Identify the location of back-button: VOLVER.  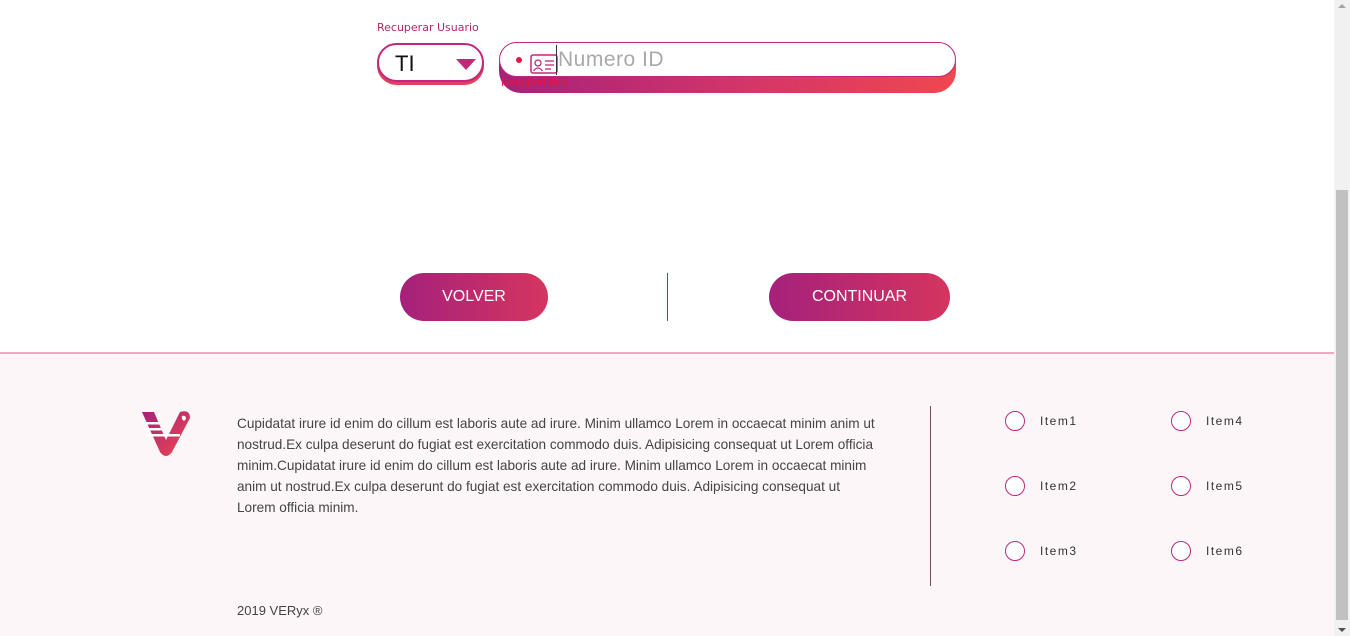
(474, 297).